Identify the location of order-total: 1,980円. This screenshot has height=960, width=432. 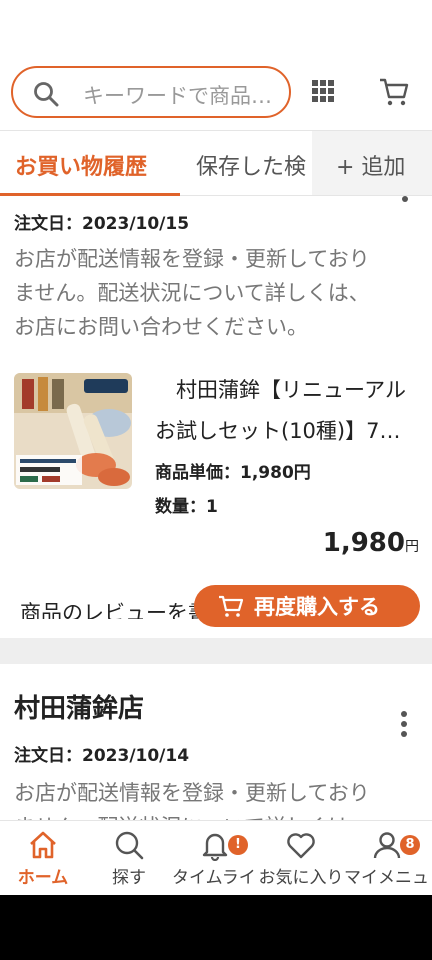
(371, 543).